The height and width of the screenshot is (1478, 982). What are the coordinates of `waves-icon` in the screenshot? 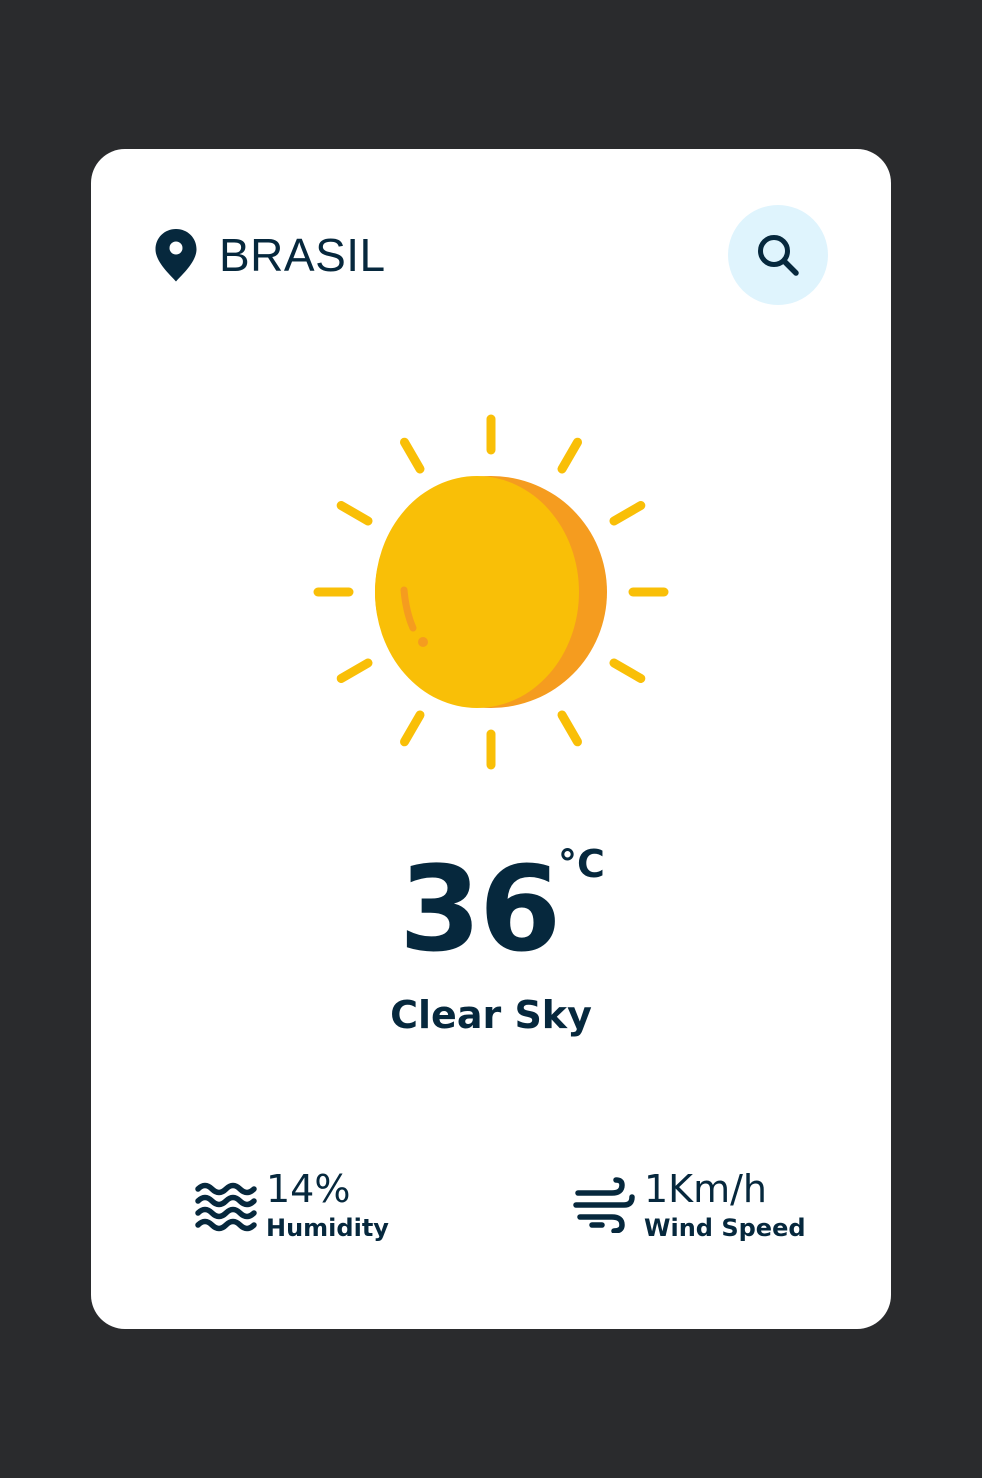 It's located at (226, 1207).